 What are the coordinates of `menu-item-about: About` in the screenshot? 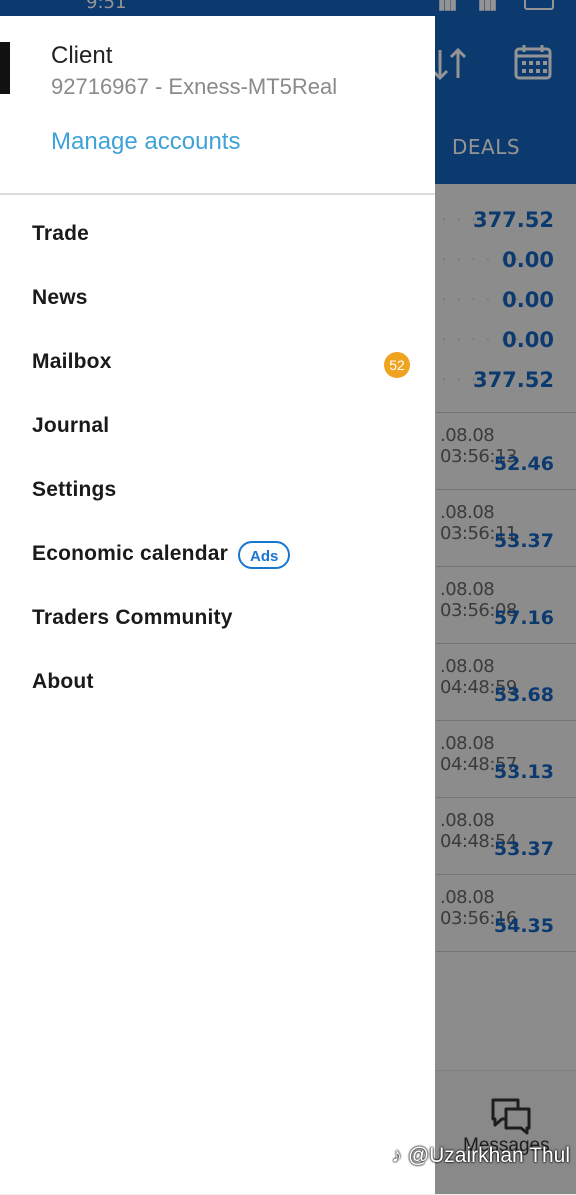 It's located at (217, 684).